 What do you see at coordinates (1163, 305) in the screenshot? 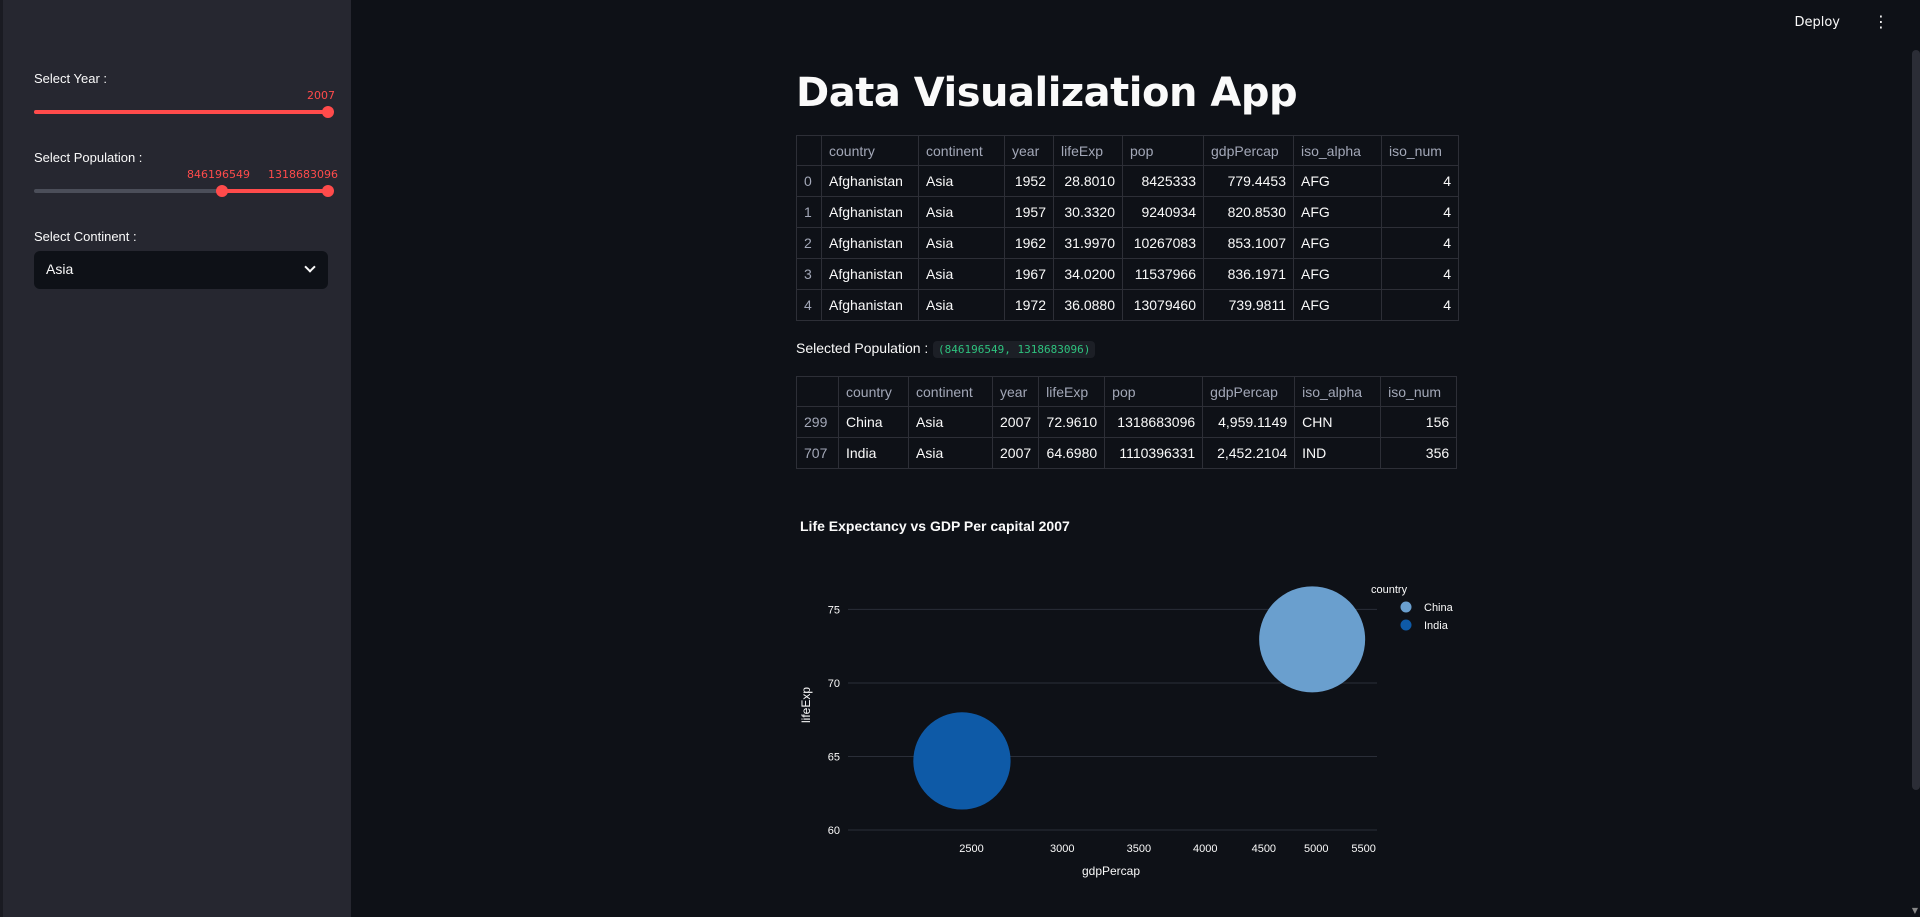
I see `table-cell: 13079460` at bounding box center [1163, 305].